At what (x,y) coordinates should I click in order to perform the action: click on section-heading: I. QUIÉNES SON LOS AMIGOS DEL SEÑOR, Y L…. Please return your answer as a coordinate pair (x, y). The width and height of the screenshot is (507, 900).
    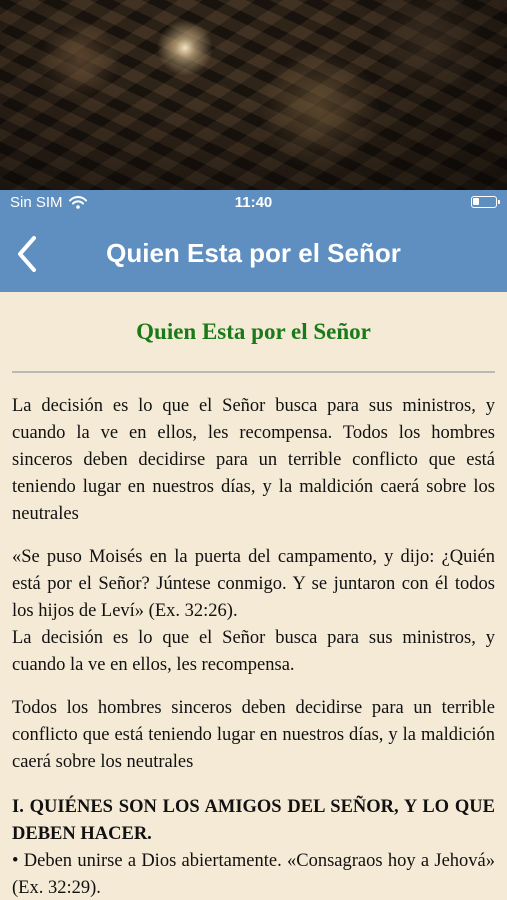
    Looking at the image, I should click on (253, 820).